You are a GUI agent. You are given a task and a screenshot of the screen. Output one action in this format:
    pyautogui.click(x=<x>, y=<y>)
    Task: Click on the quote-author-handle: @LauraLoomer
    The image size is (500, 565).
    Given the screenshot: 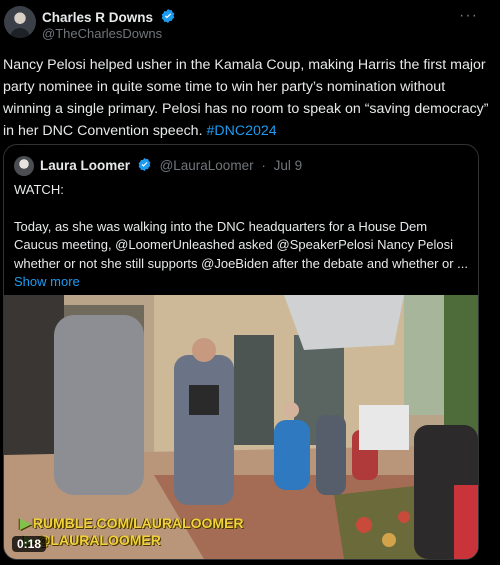 What is the action you would take?
    pyautogui.click(x=206, y=165)
    